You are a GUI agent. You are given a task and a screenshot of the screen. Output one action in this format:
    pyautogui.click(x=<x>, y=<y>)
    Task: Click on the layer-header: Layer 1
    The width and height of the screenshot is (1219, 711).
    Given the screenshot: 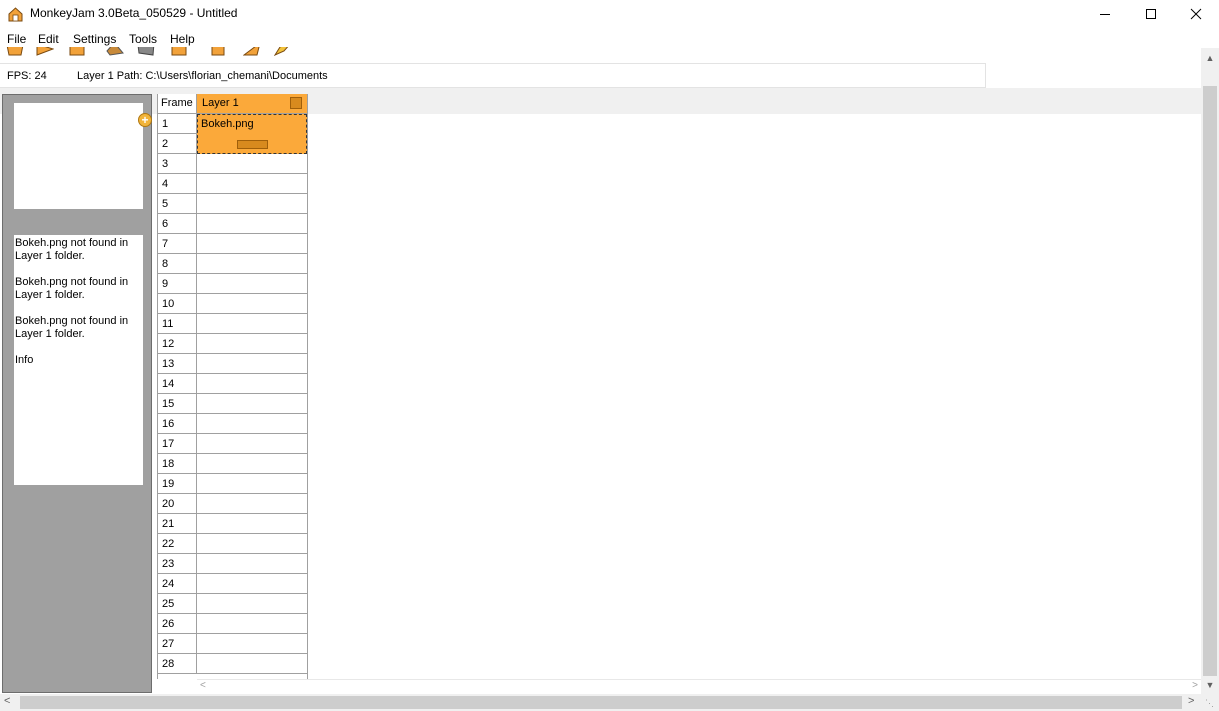 What is the action you would take?
    pyautogui.click(x=252, y=104)
    